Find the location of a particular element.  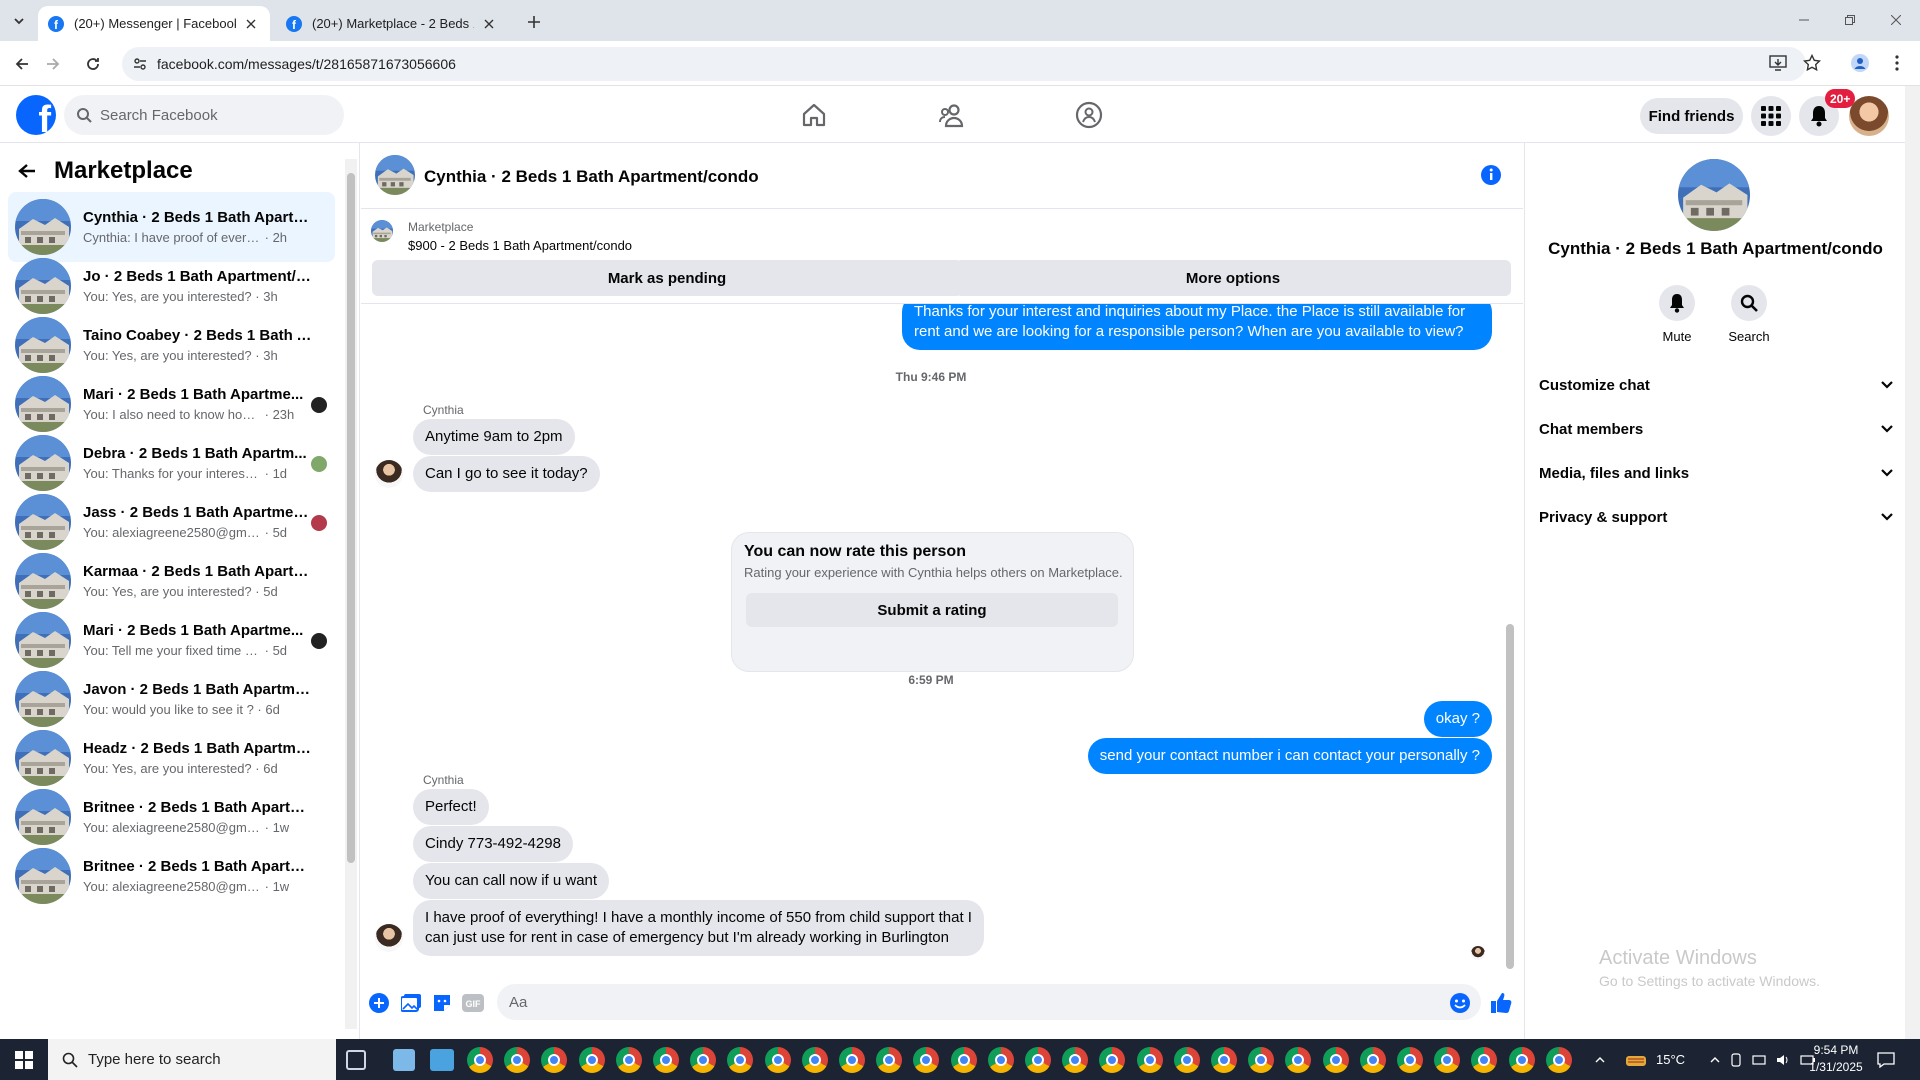

listing-title: $900 - 2 Beds 1 Bath Apartment/condo is located at coordinates (520, 245).